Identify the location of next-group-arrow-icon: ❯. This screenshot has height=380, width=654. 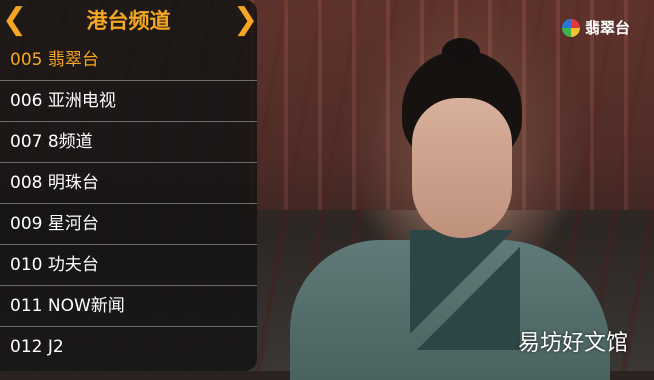
(245, 20).